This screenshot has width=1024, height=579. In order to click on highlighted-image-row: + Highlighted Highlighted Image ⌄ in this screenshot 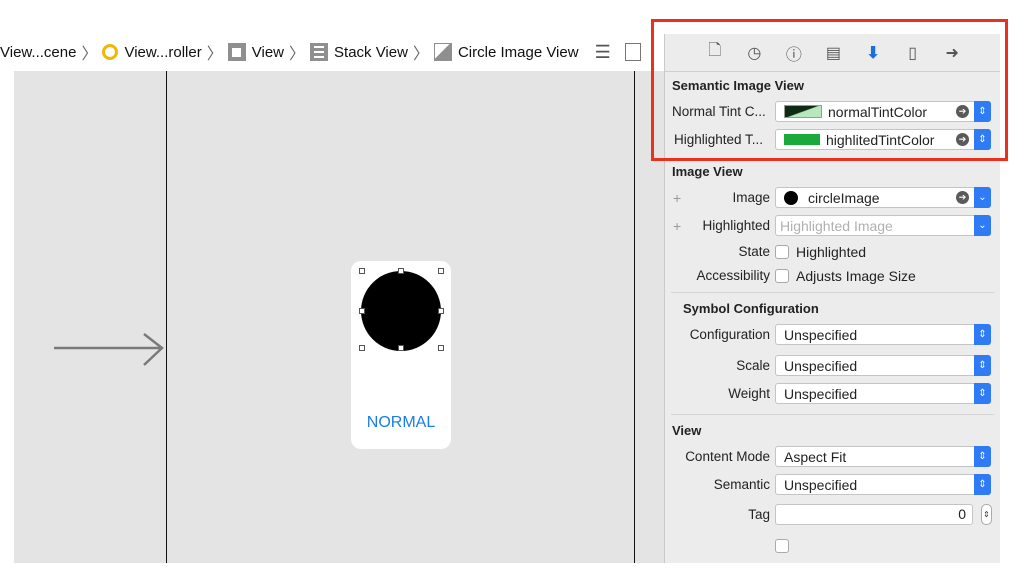, I will do `click(832, 226)`.